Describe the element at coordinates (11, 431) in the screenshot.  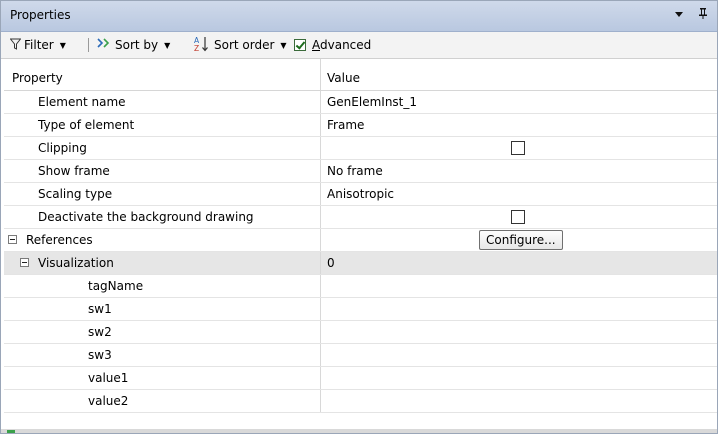
I see `expand-icon` at that location.